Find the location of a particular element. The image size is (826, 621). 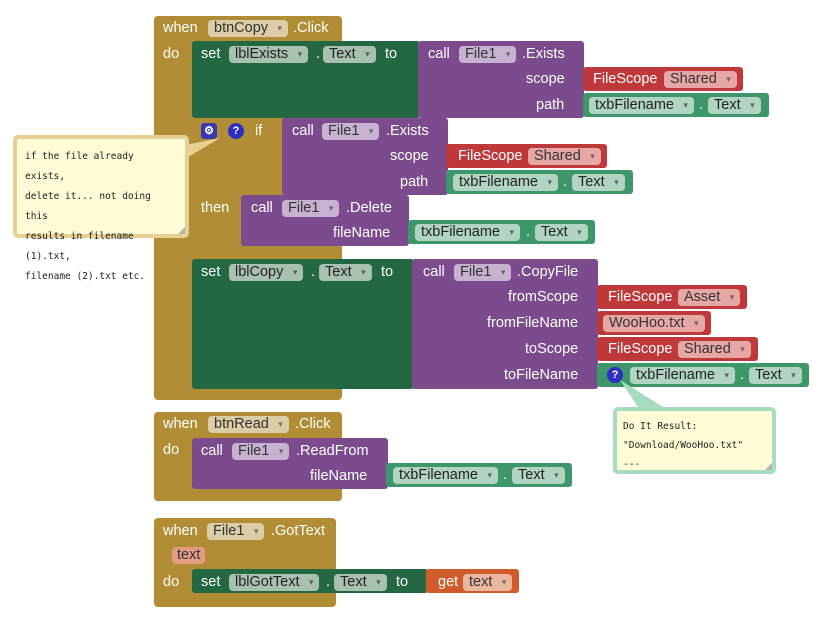

component-dropdown: lblCopy is located at coordinates (266, 272).